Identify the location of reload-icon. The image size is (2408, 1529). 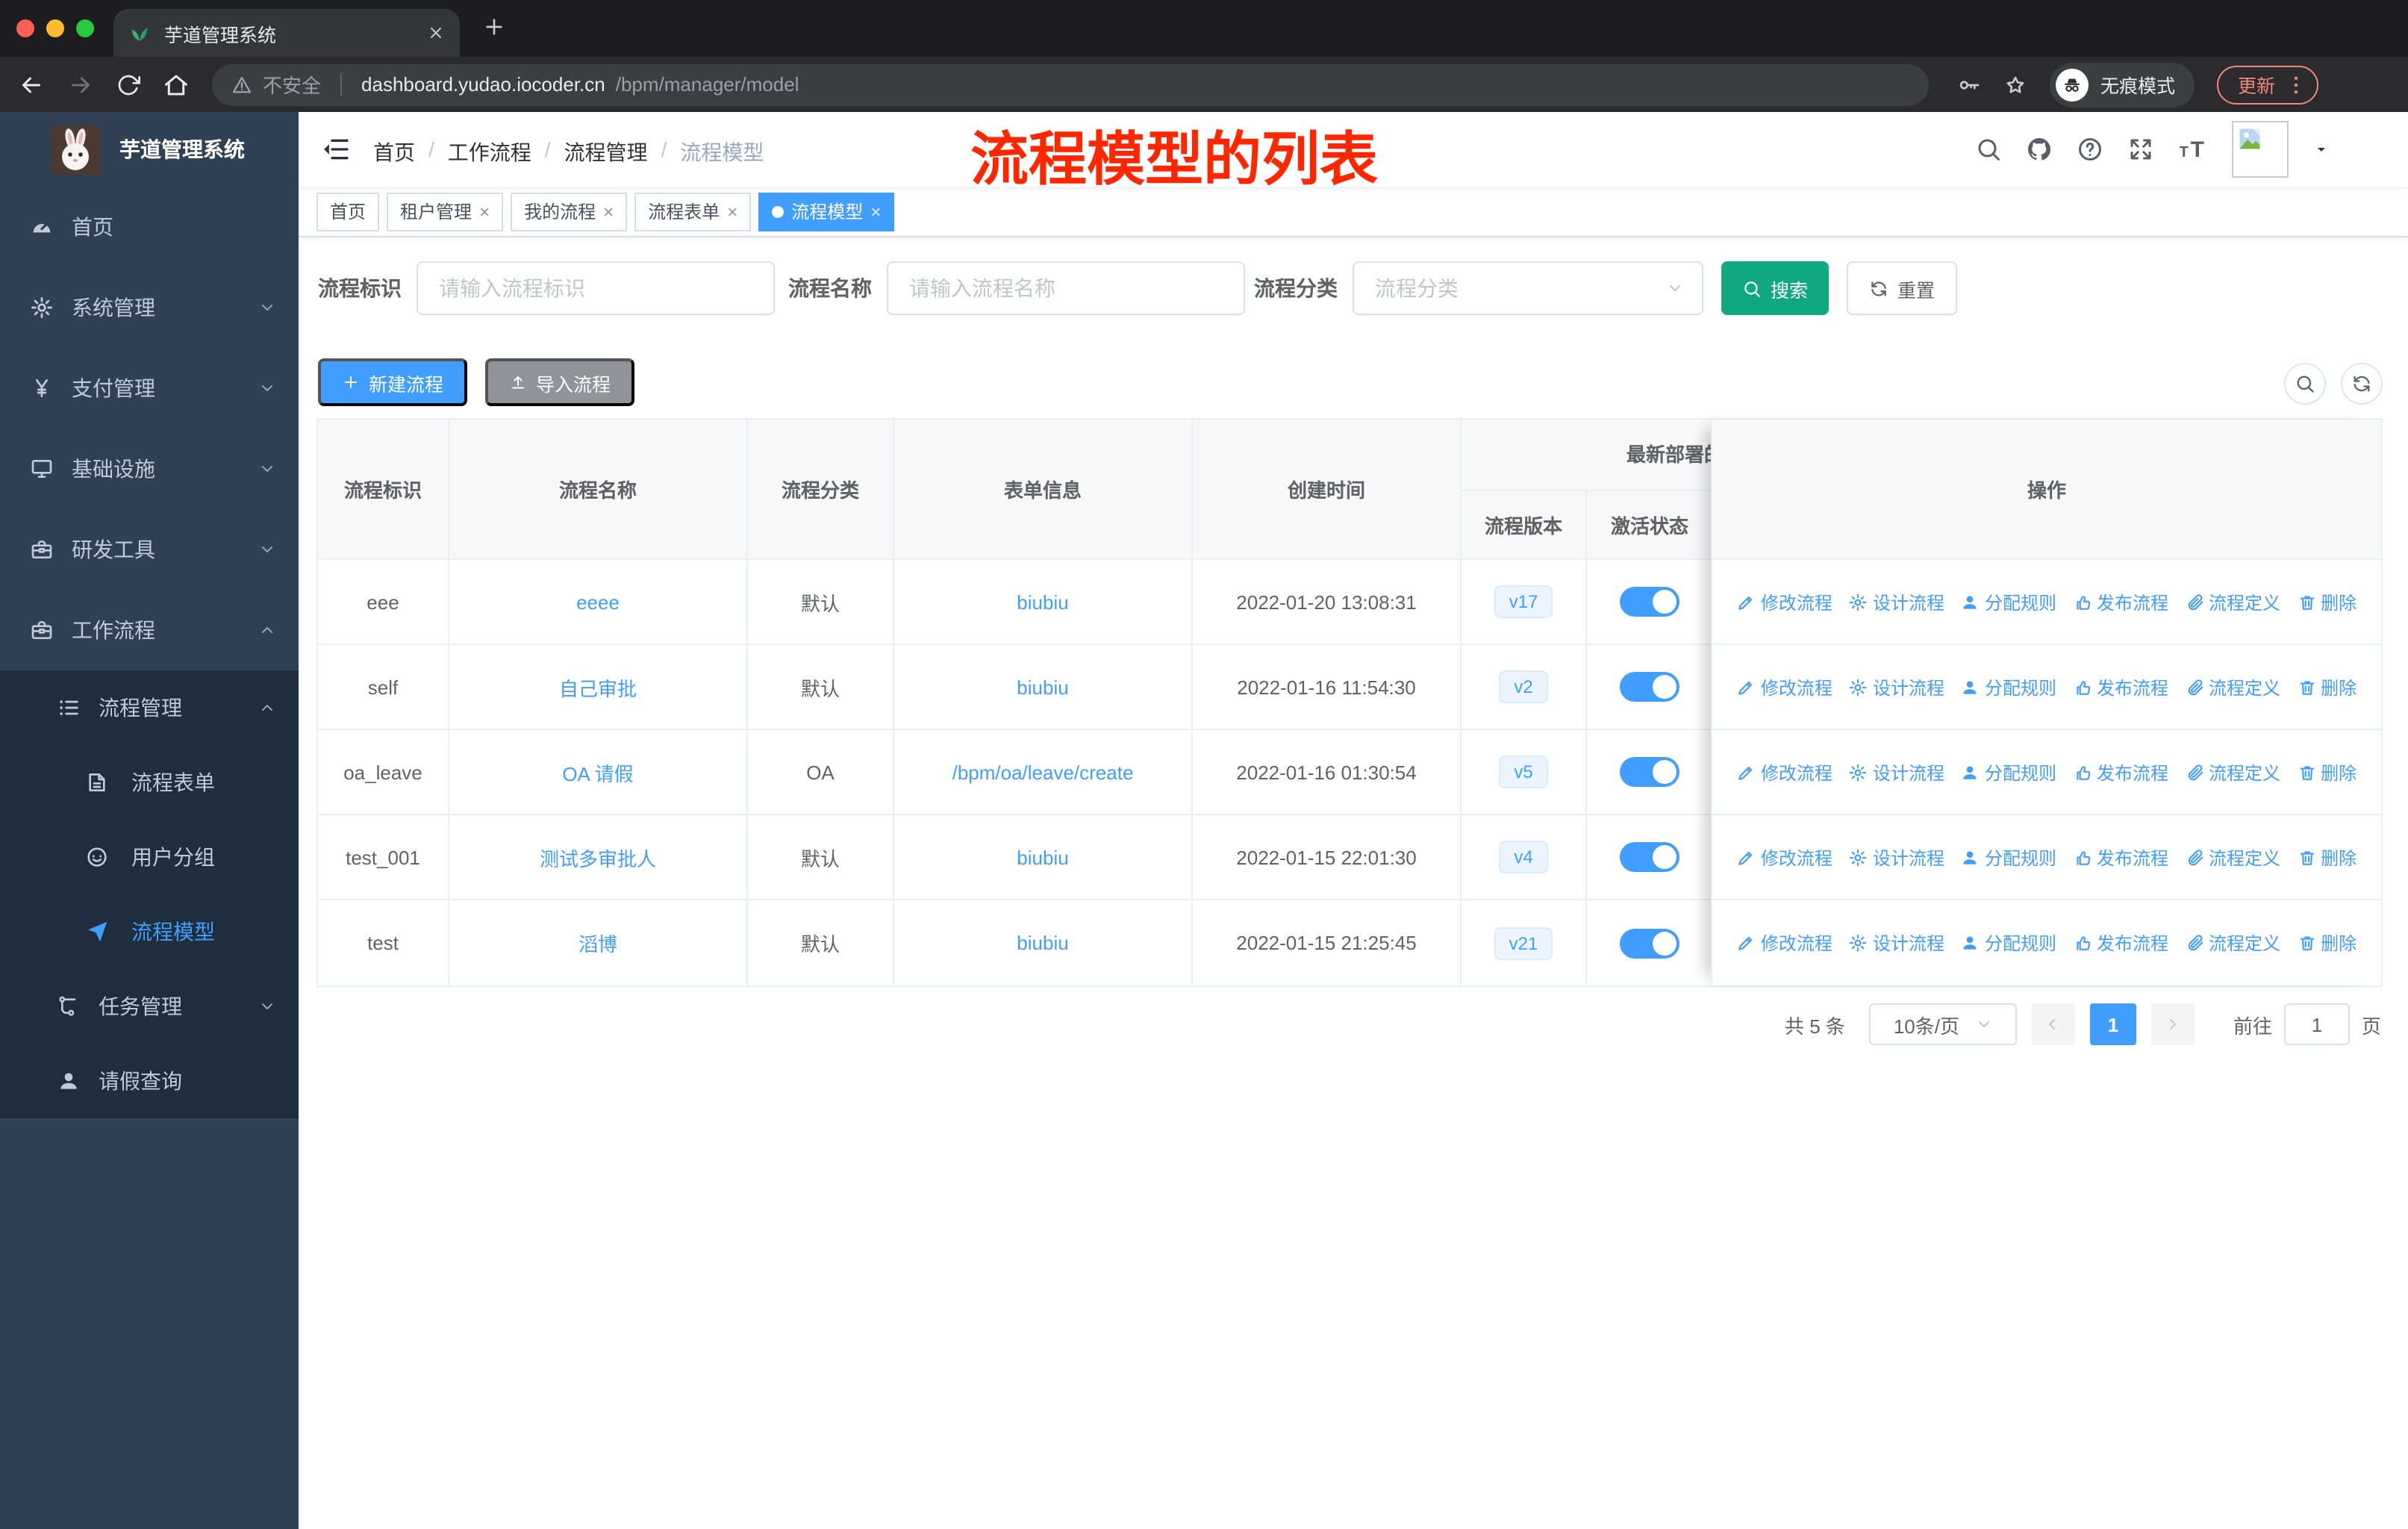
(128, 84).